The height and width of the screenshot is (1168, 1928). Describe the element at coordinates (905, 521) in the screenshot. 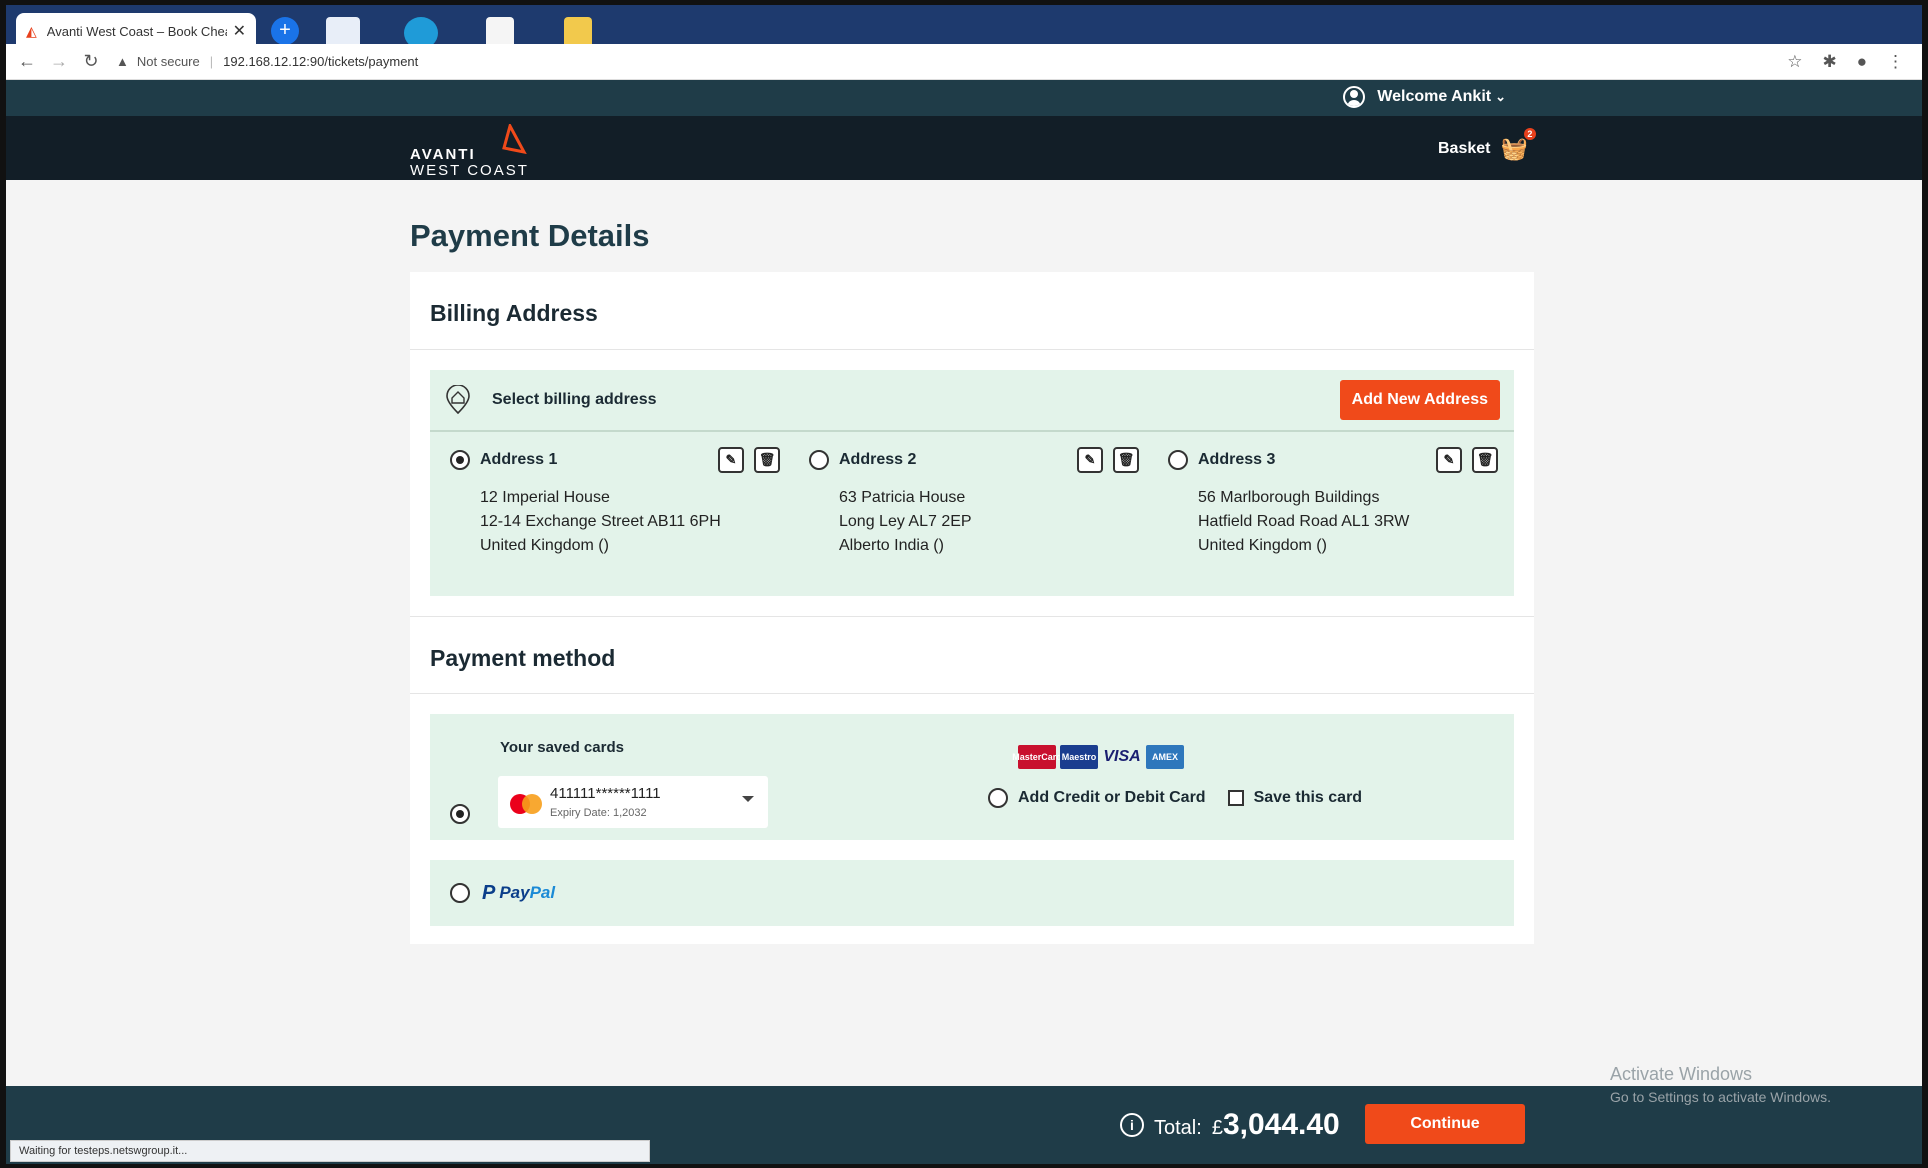

I see `address-2-line2: Long Ley AL7 2EP` at that location.